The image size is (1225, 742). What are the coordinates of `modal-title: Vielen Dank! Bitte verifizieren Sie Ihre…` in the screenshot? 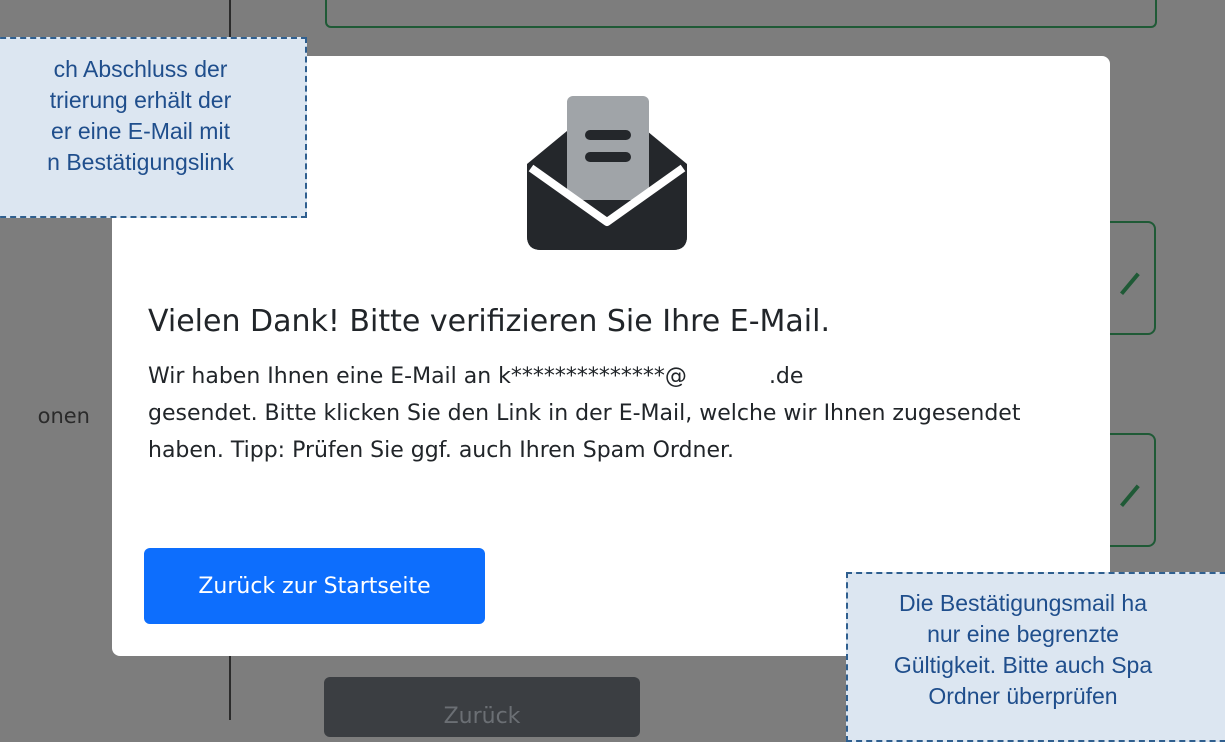 It's located at (489, 321).